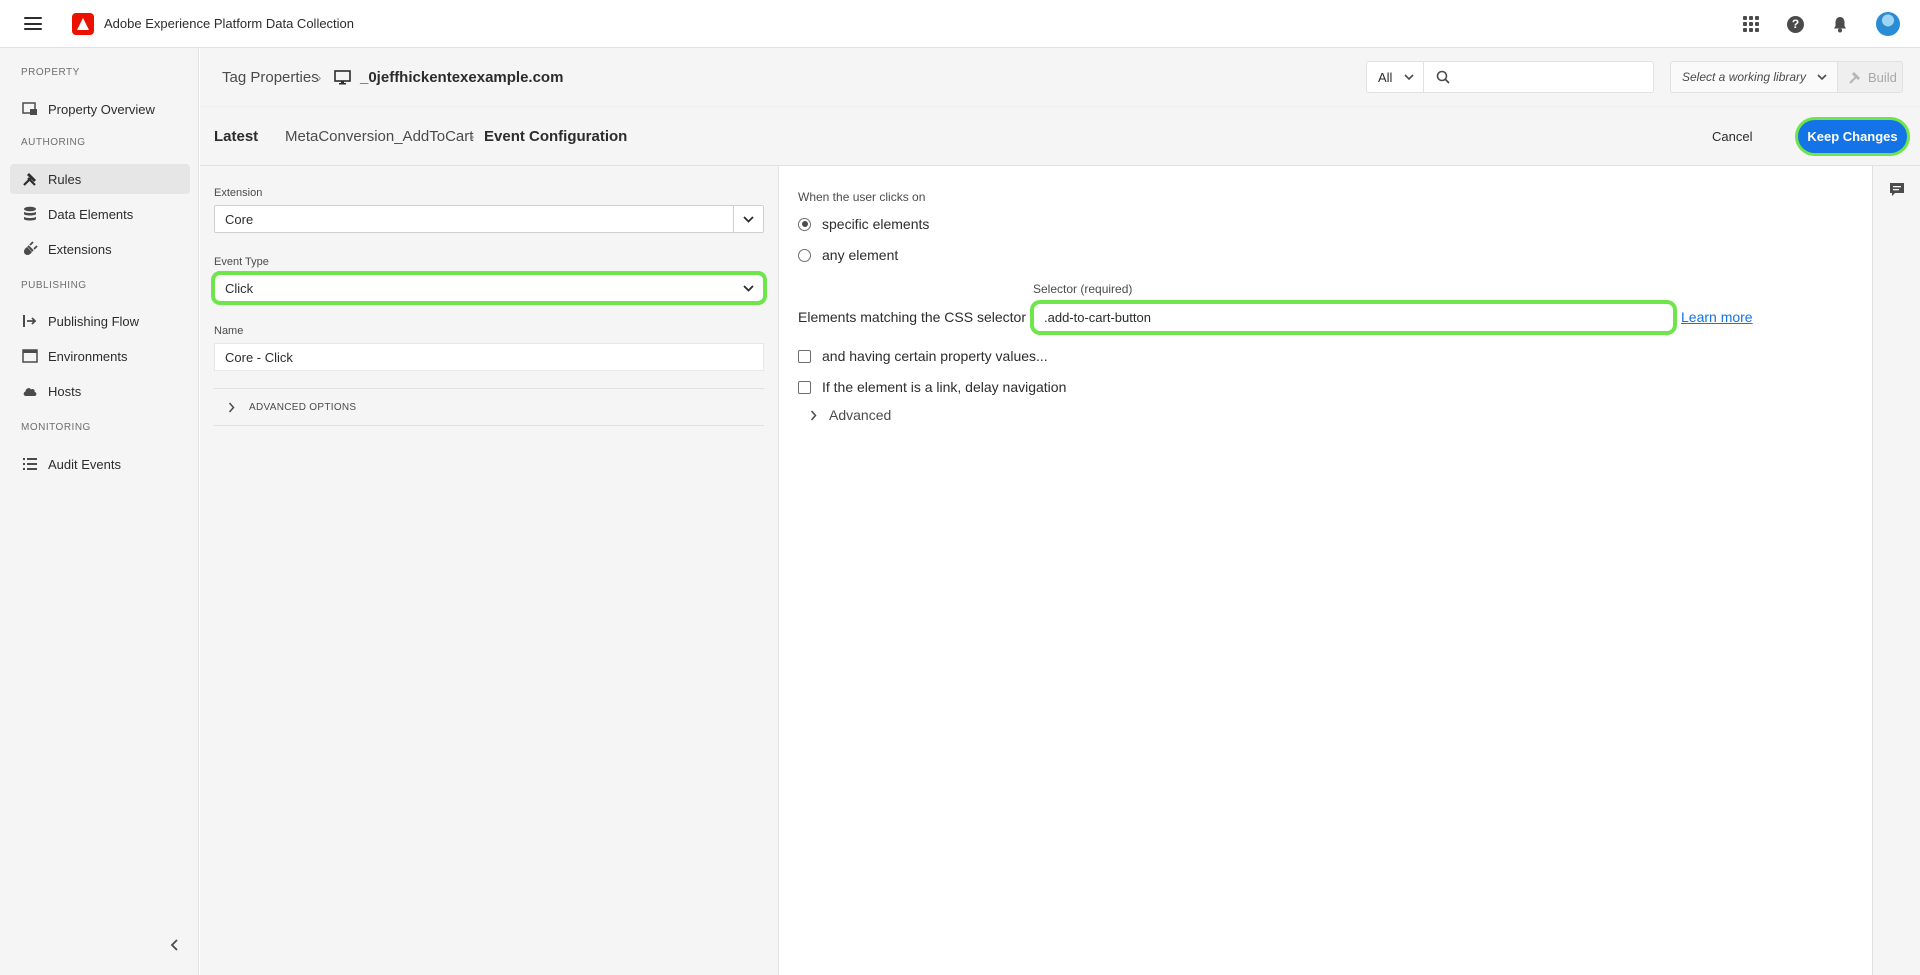 This screenshot has height=975, width=1920. I want to click on event-type-dropdown-button, so click(748, 288).